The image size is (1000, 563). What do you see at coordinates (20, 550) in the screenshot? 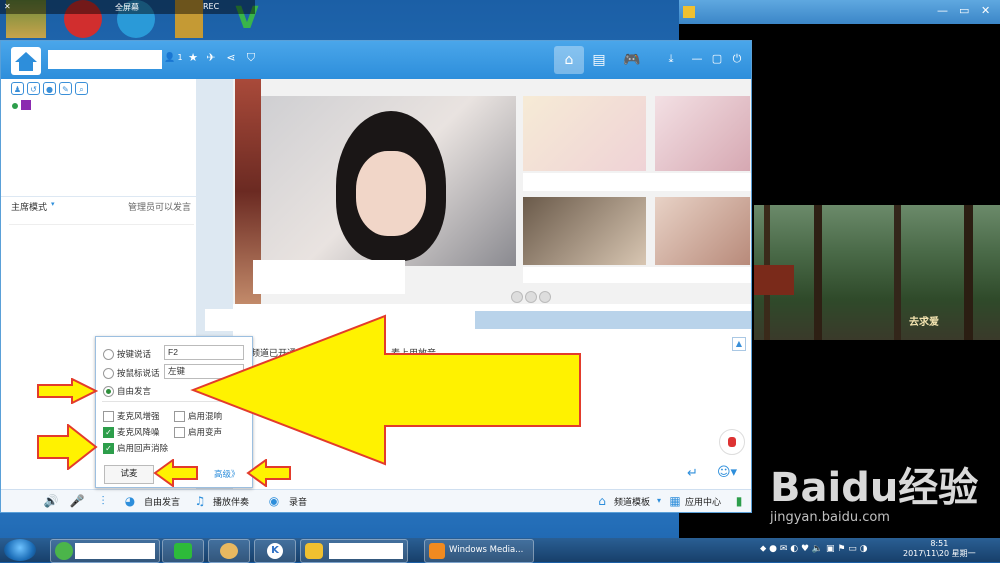
I see `start-button` at bounding box center [20, 550].